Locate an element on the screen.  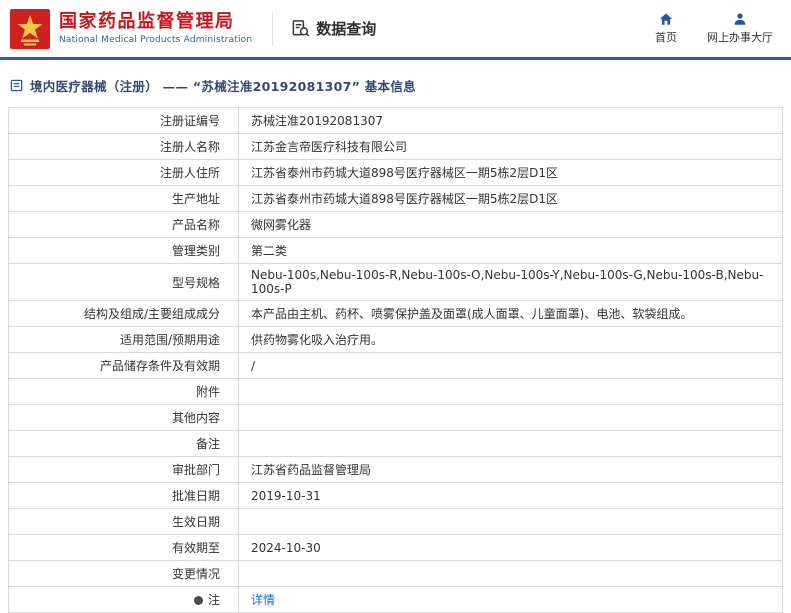
table-row: 有效期至 2024-10-30 is located at coordinates (395, 547).